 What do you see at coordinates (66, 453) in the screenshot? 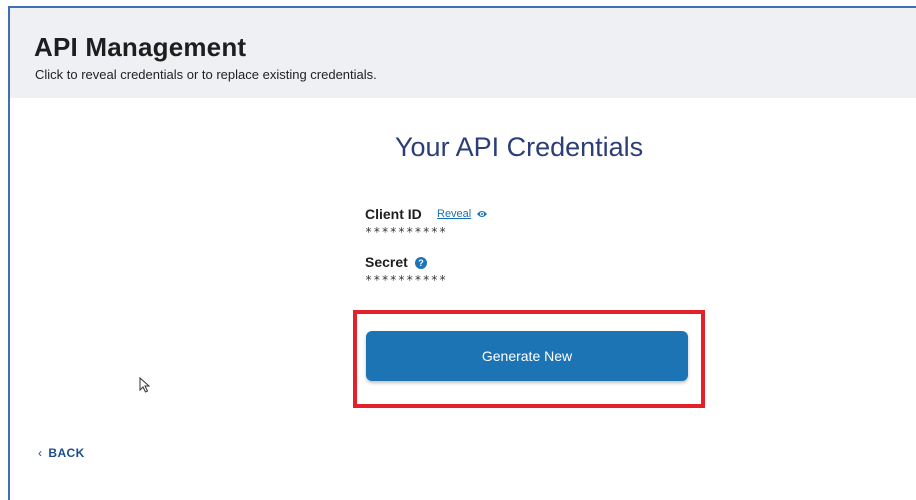
I see `back-label: BACK` at bounding box center [66, 453].